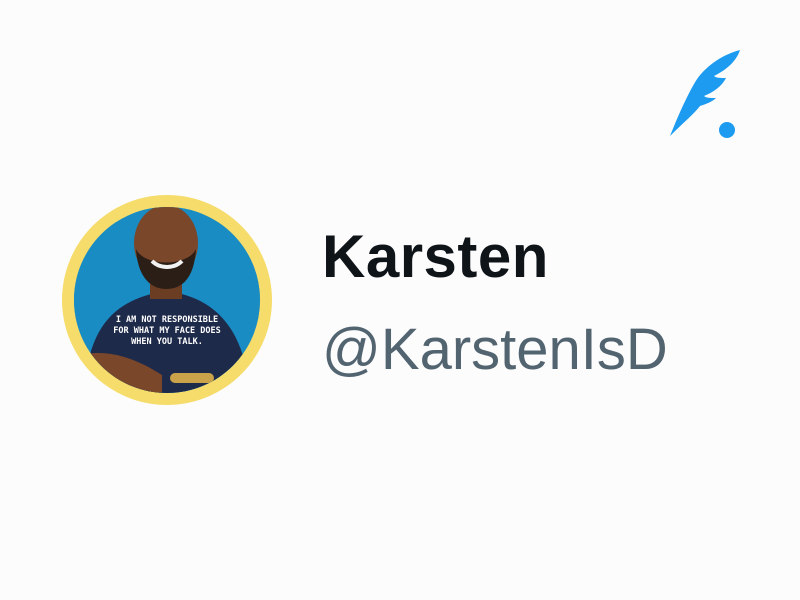  I want to click on avatar-shirt-line-2: FOR WHAT MY FACE DOES, so click(166, 331).